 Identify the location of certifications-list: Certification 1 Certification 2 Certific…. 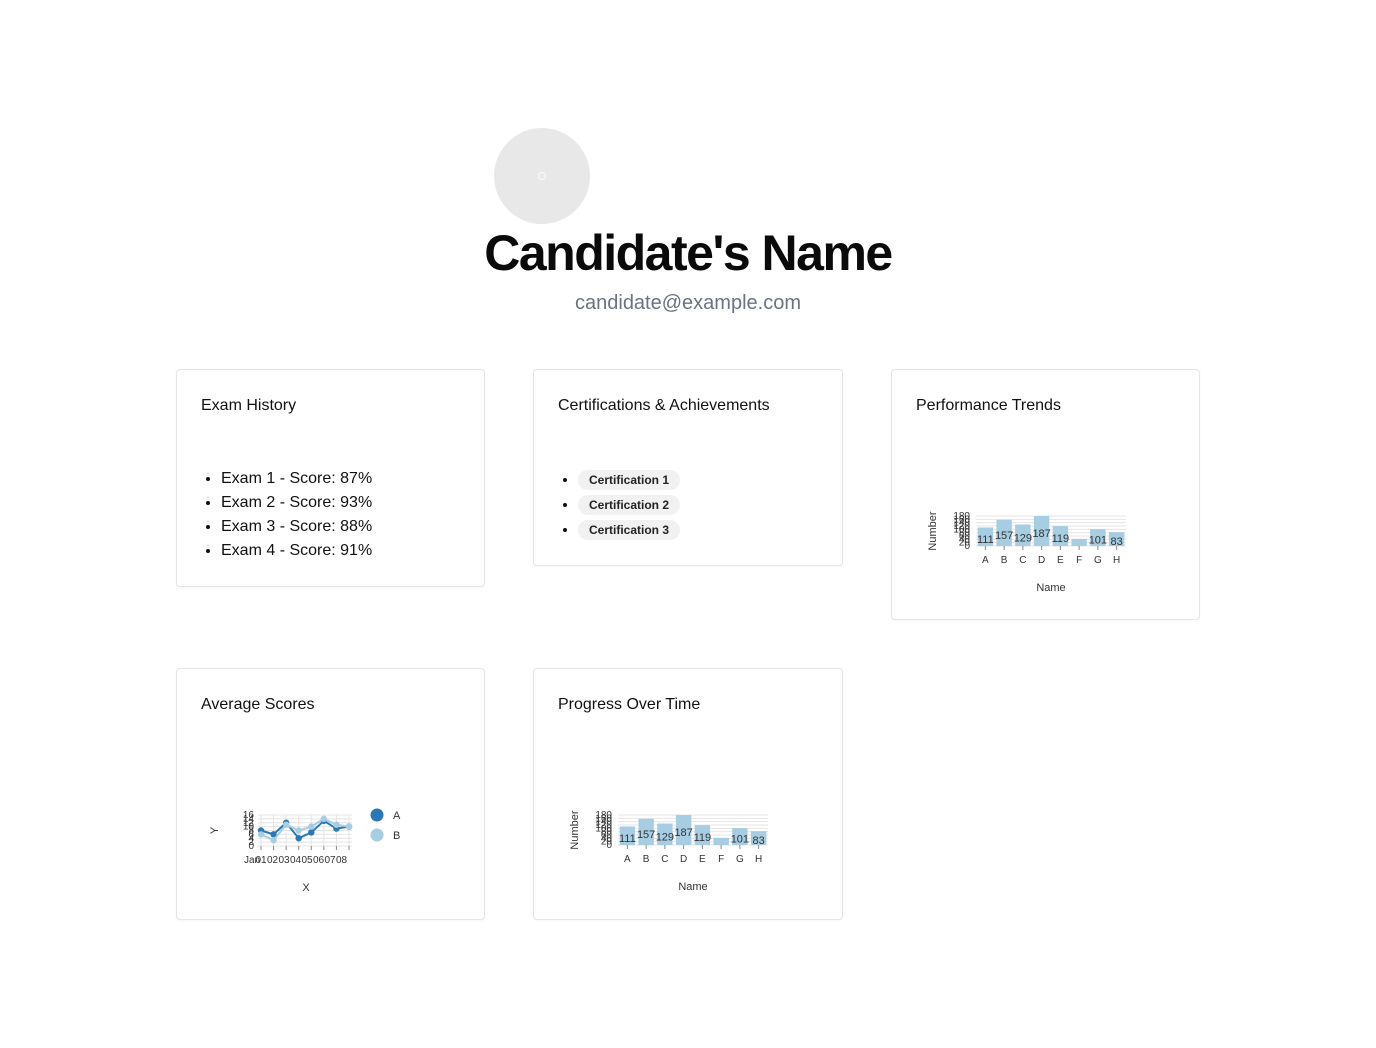
(619, 507).